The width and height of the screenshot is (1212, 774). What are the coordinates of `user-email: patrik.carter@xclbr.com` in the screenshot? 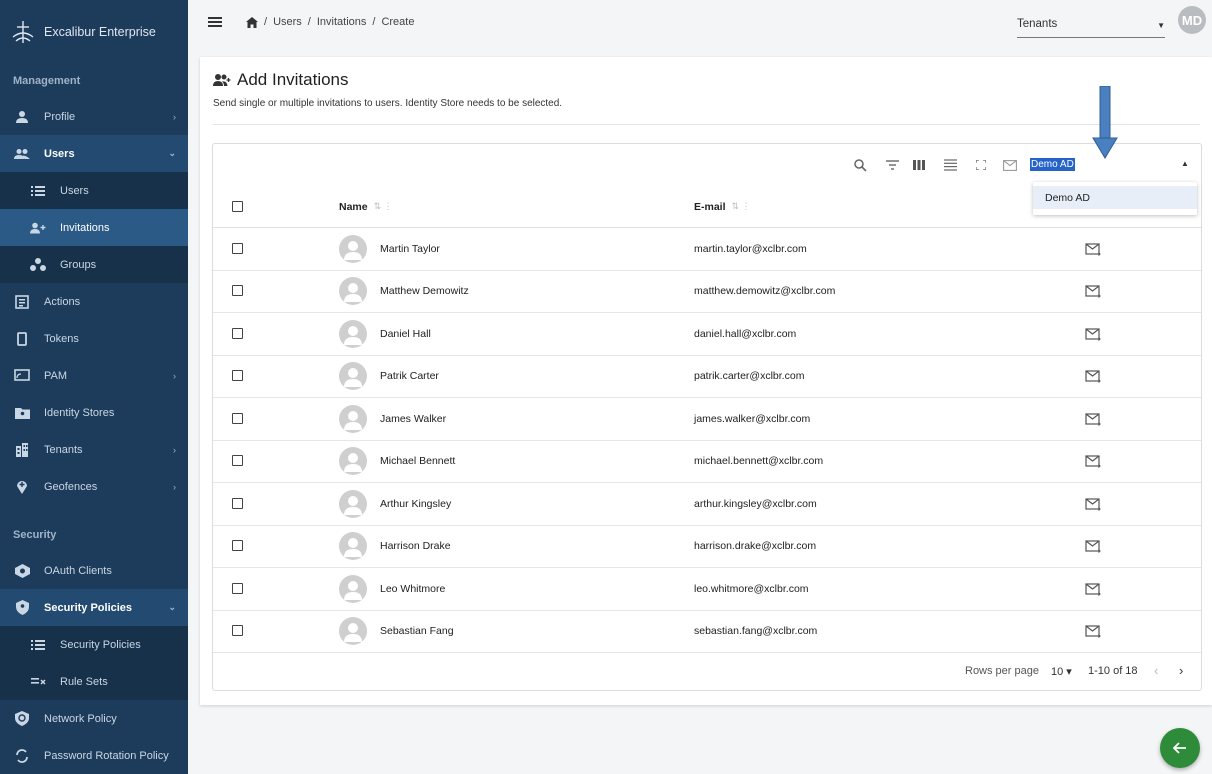 It's located at (749, 376).